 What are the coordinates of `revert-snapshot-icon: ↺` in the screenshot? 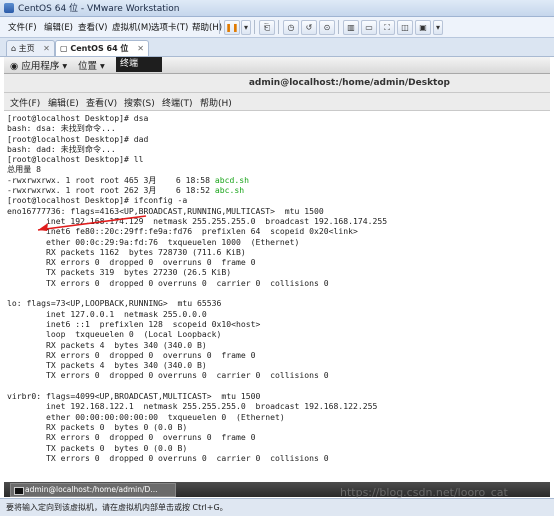 It's located at (309, 27).